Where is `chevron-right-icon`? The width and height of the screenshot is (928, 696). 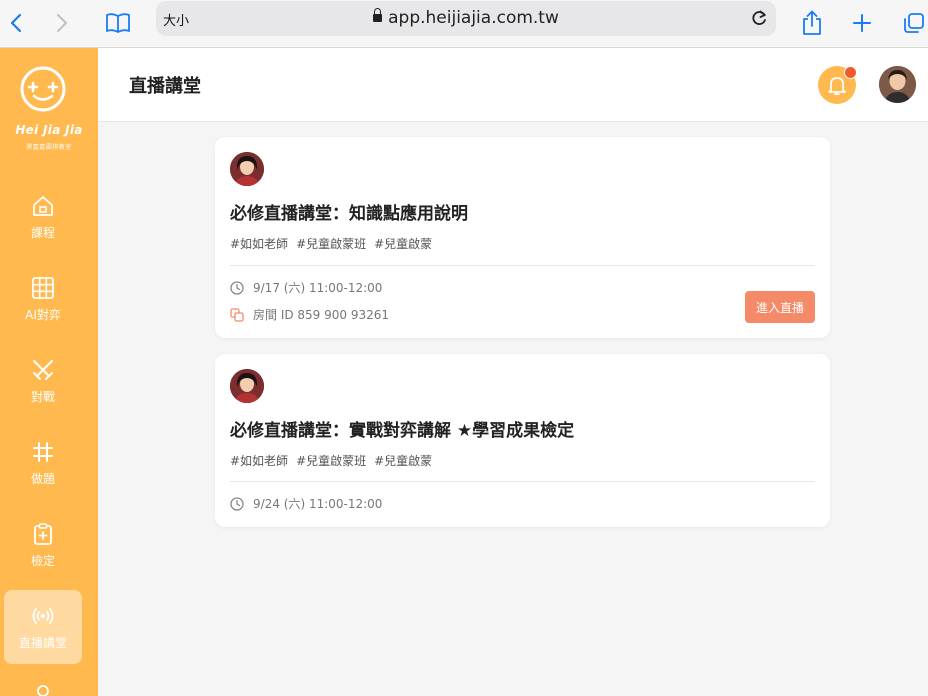 chevron-right-icon is located at coordinates (62, 23).